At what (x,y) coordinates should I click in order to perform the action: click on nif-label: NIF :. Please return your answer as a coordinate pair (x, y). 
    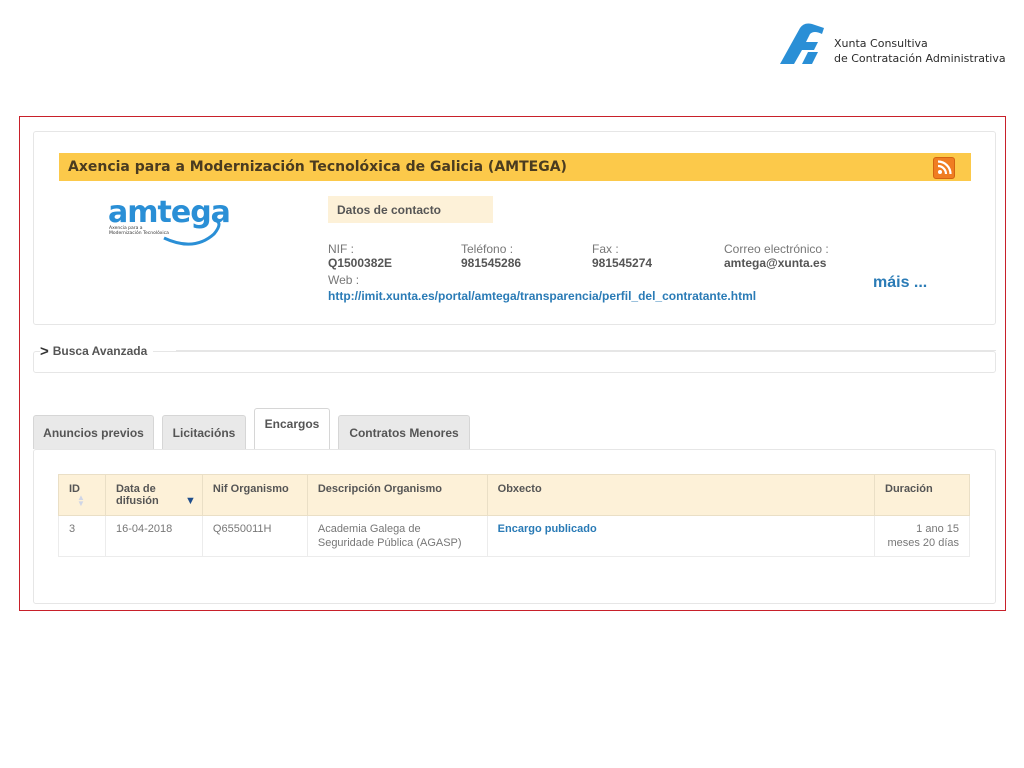
    Looking at the image, I should click on (341, 249).